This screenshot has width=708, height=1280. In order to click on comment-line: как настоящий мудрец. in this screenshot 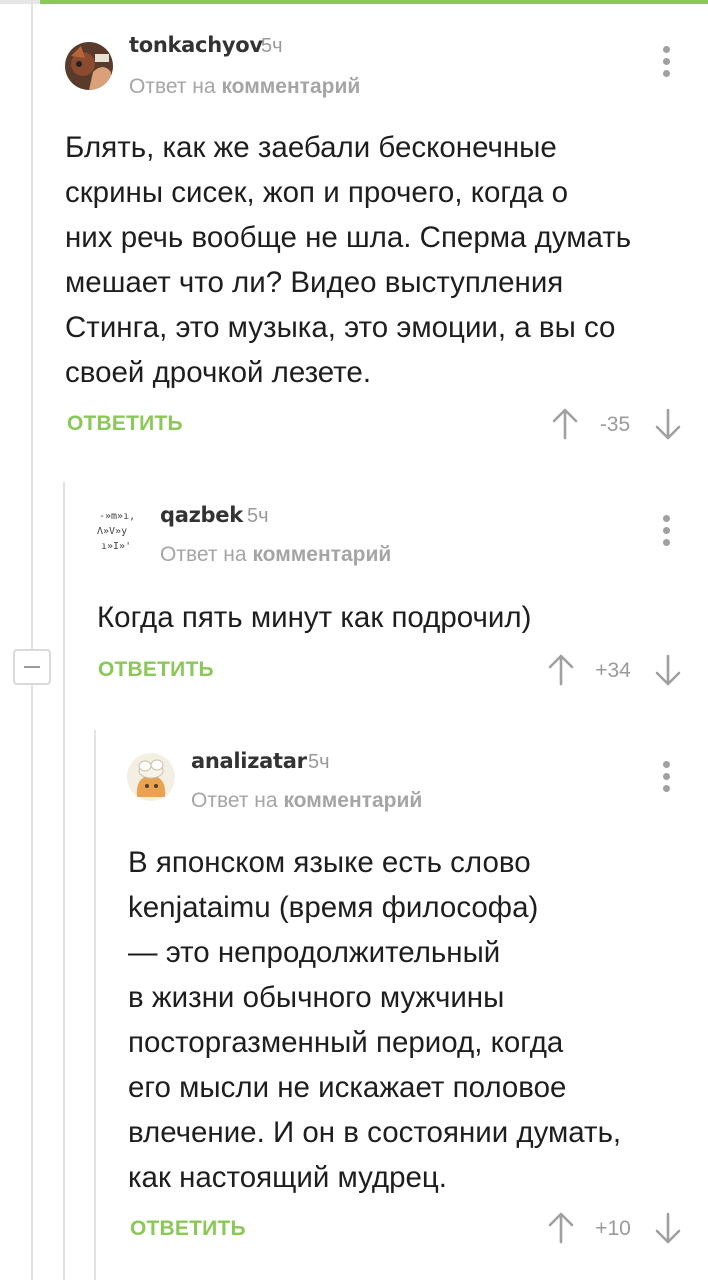, I will do `click(287, 1177)`.